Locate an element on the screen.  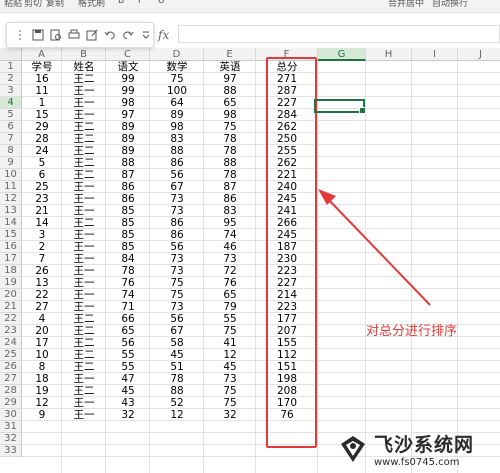
quick-access-toolbar is located at coordinates (80, 35).